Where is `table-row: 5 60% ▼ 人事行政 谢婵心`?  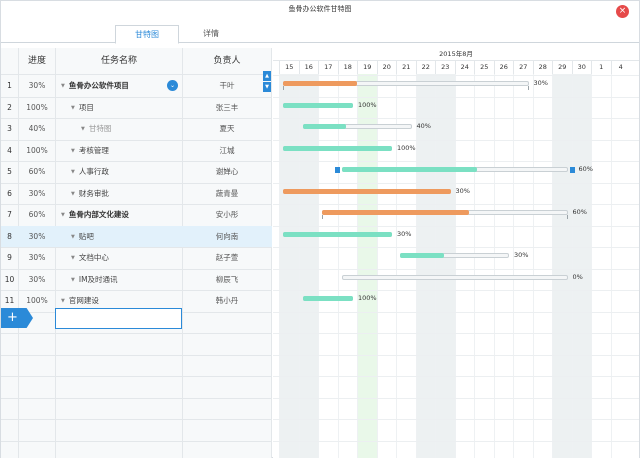 table-row: 5 60% ▼ 人事行政 谢婵心 is located at coordinates (136, 171).